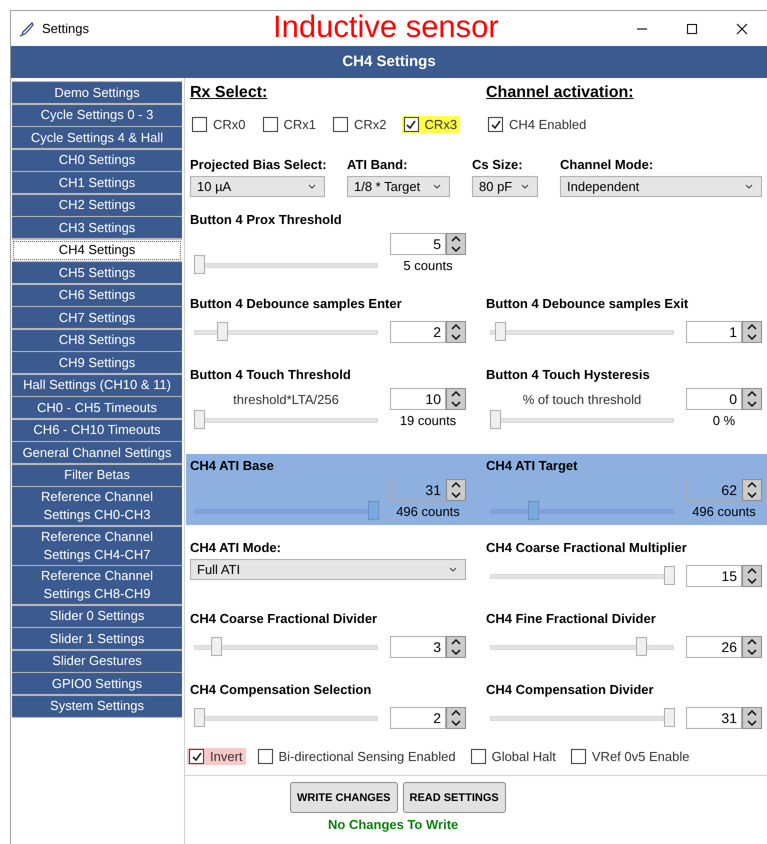  What do you see at coordinates (714, 647) in the screenshot?
I see `number-field: 26` at bounding box center [714, 647].